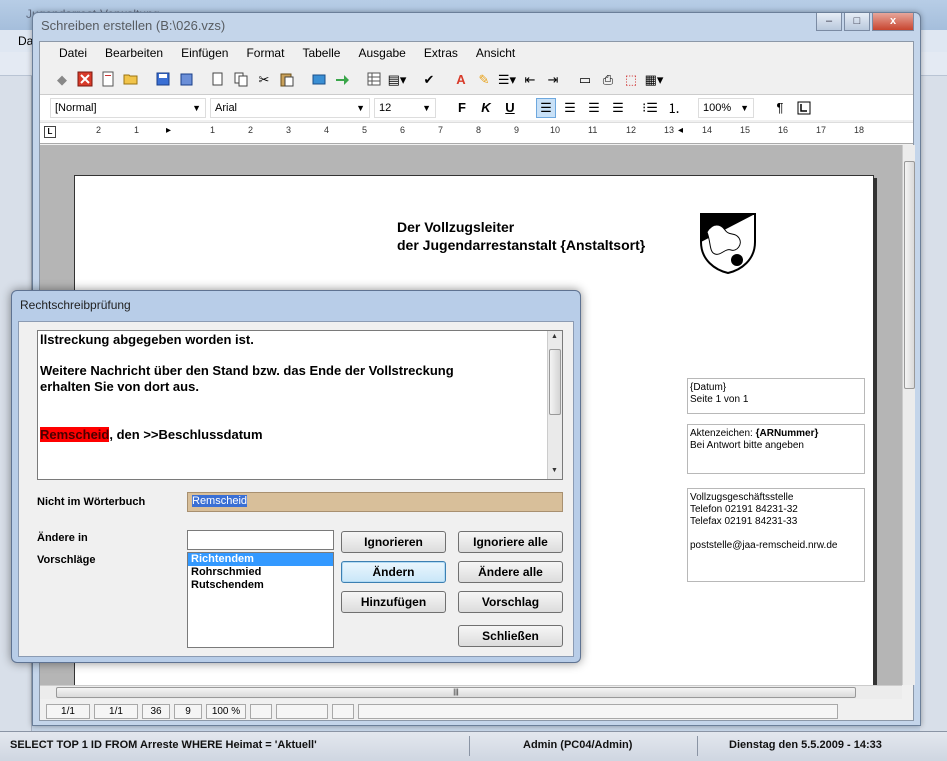 This screenshot has height=761, width=947. What do you see at coordinates (134, 53) in the screenshot?
I see `menu-bearbeiten: Bearbeiten` at bounding box center [134, 53].